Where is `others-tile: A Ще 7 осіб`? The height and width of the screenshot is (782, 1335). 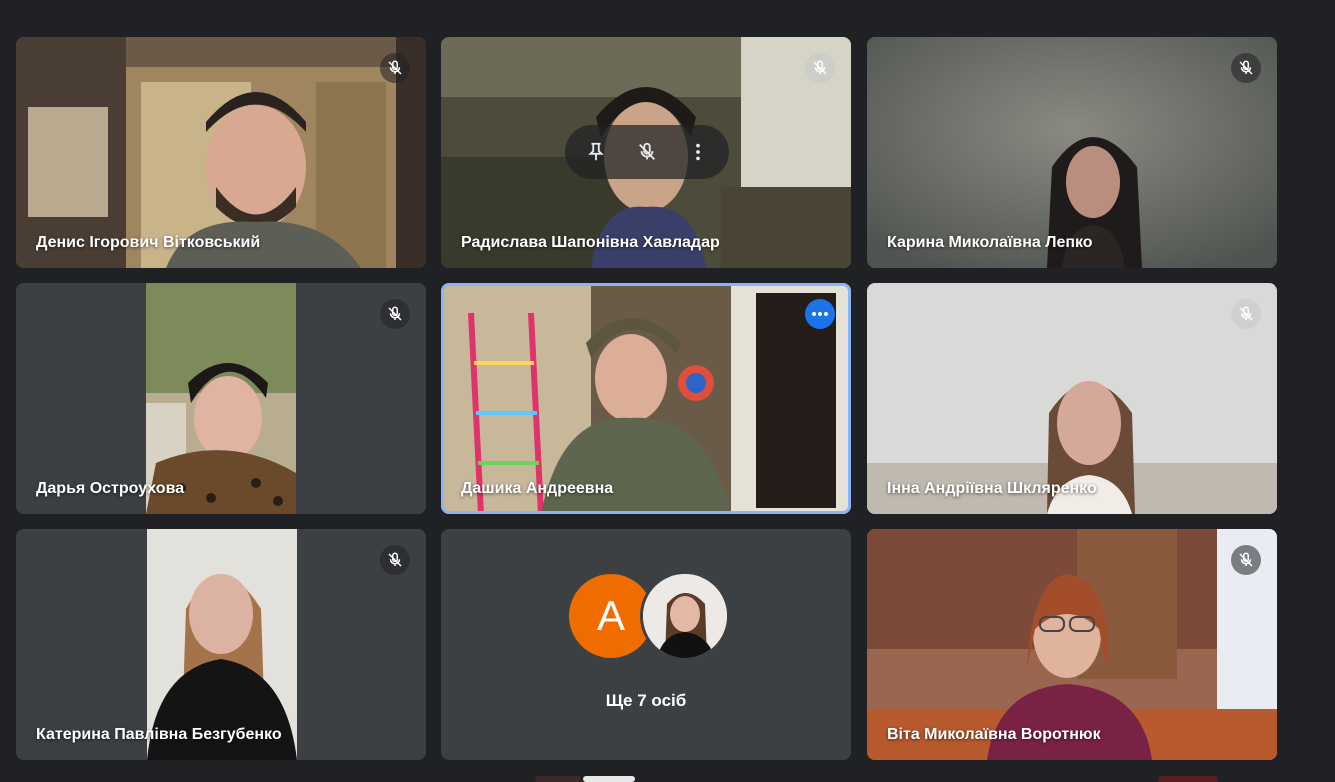 others-tile: A Ще 7 осіб is located at coordinates (646, 644).